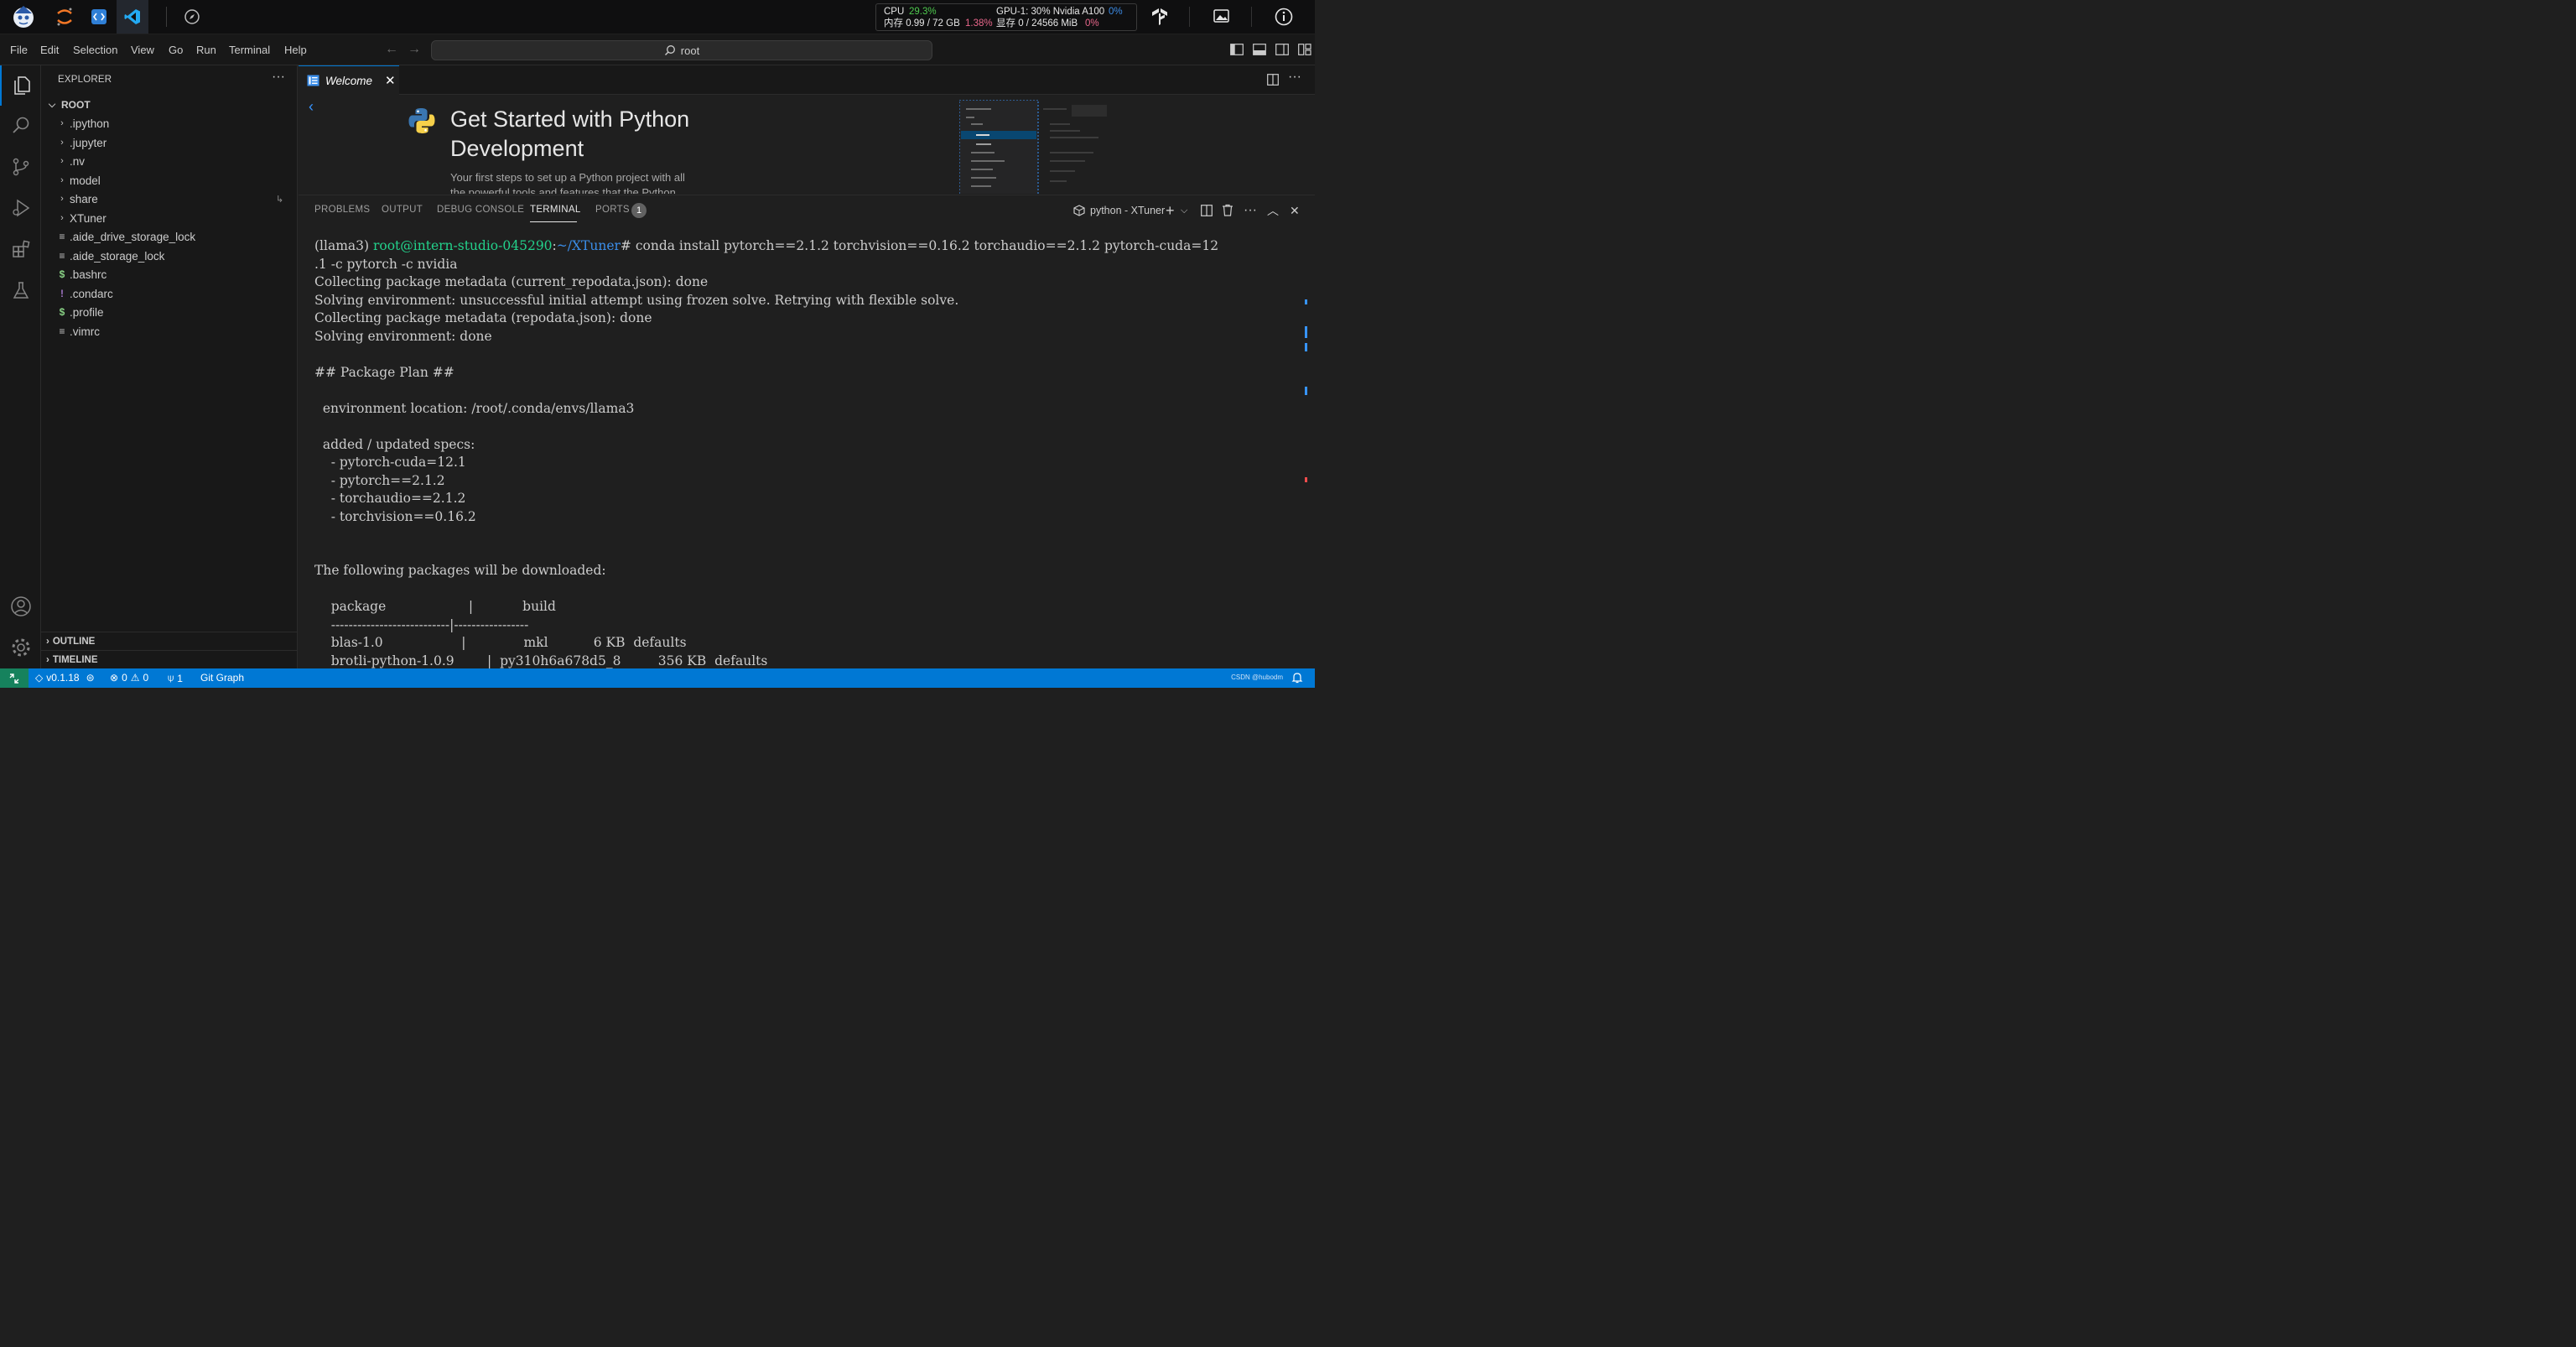 The height and width of the screenshot is (1347, 2576). I want to click on python-logo-icon, so click(421, 121).